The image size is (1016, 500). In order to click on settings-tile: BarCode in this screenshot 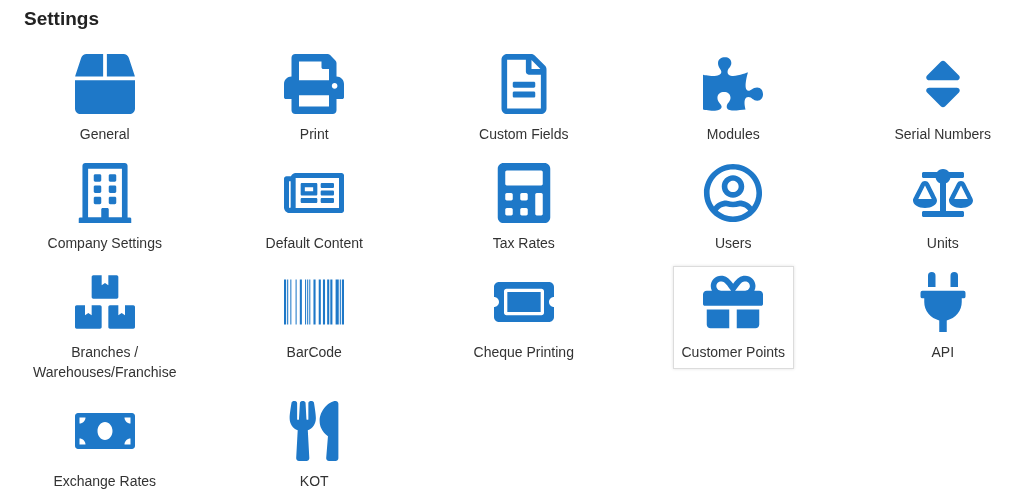, I will do `click(314, 317)`.